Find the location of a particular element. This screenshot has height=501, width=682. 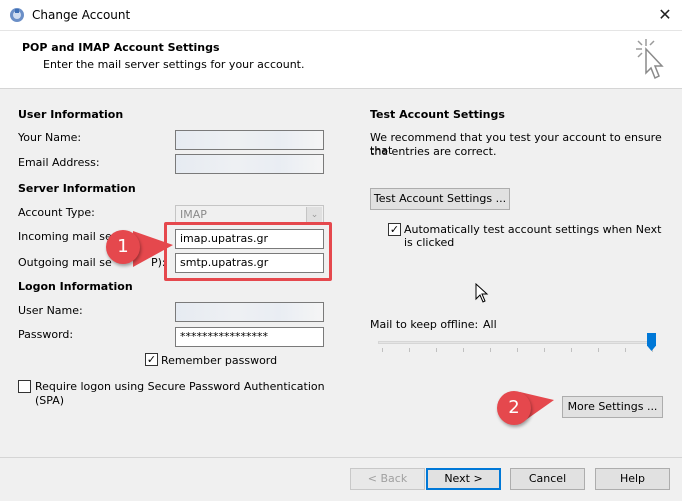

account-type-label: Account Type: is located at coordinates (56, 212).